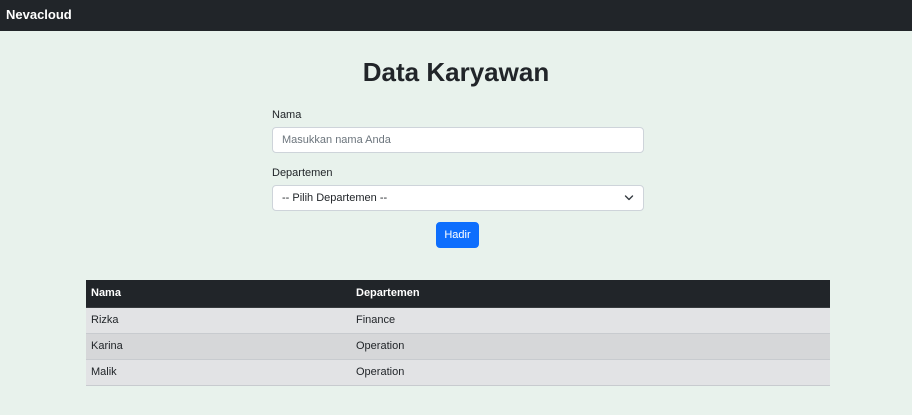  I want to click on table-row: Rizka Finance, so click(458, 320).